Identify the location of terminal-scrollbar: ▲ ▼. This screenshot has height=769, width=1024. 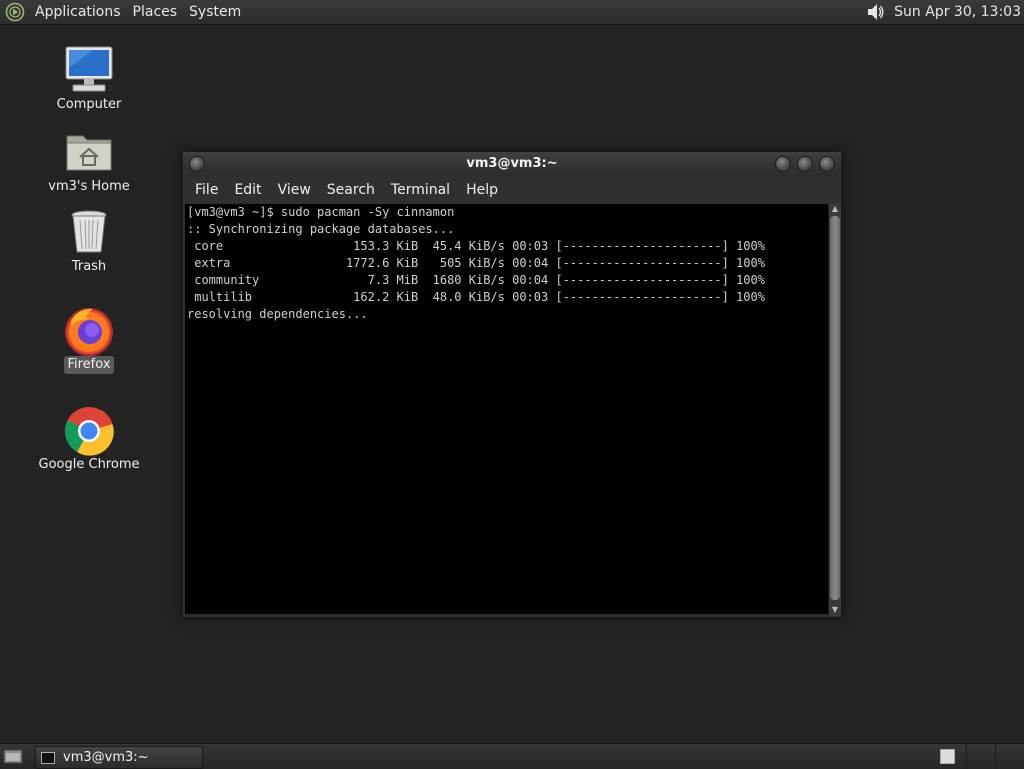
(834, 410).